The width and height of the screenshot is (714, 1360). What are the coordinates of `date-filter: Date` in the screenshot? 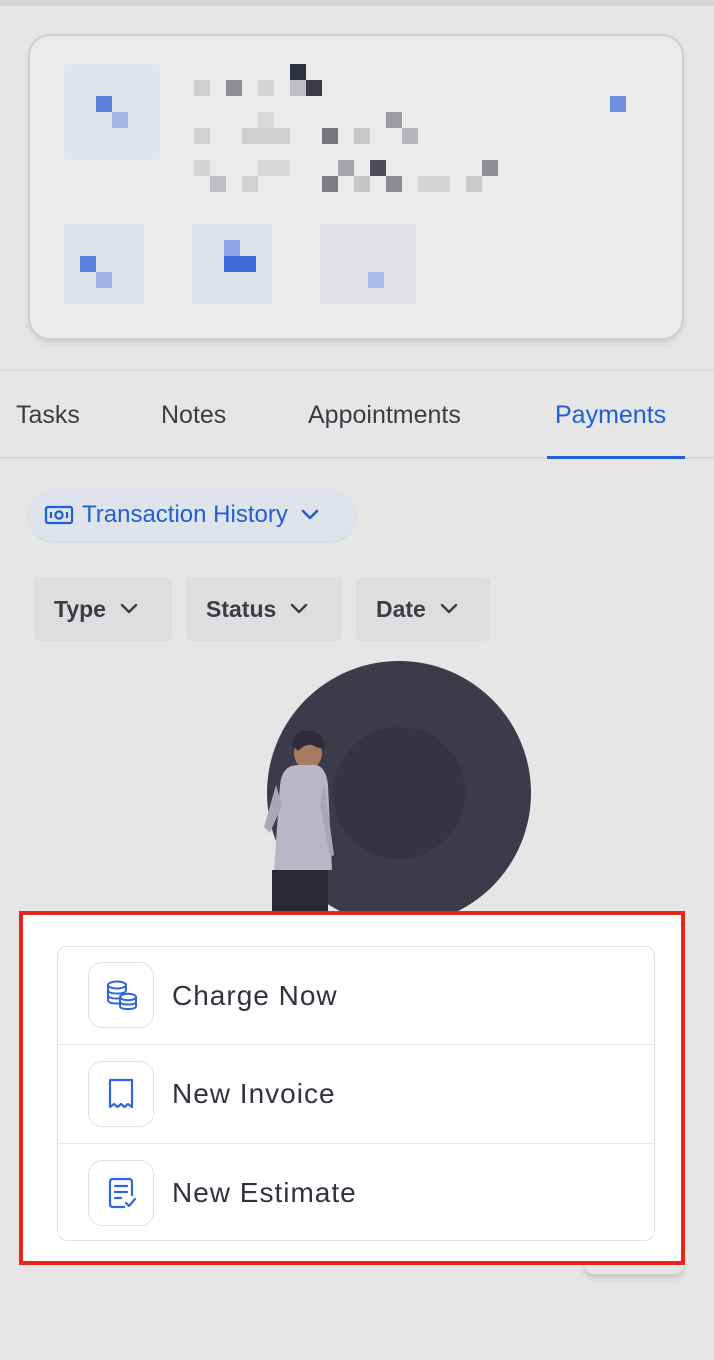 It's located at (423, 609).